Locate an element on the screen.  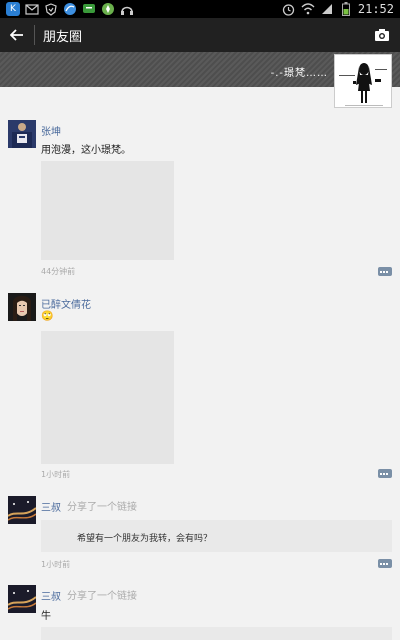
back-button is located at coordinates (17, 35).